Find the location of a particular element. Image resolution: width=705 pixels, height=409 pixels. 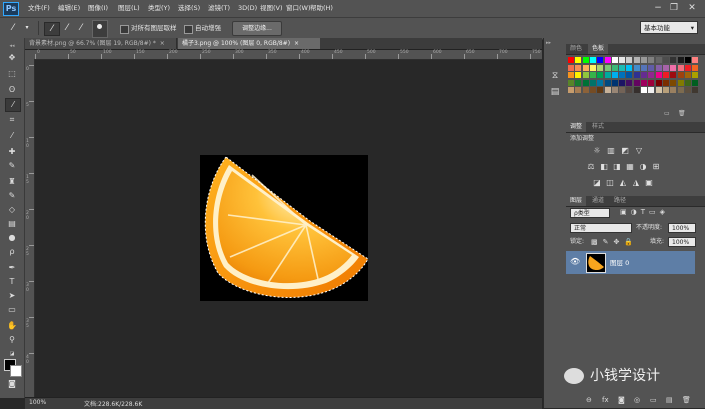

color-balance-icon: ◨ is located at coordinates (617, 167).